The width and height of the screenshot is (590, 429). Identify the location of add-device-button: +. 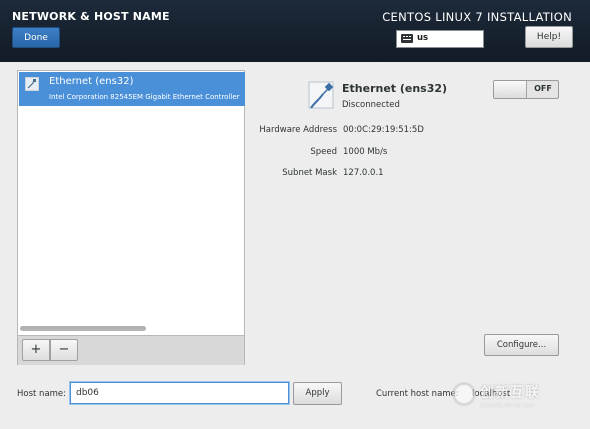
(36, 350).